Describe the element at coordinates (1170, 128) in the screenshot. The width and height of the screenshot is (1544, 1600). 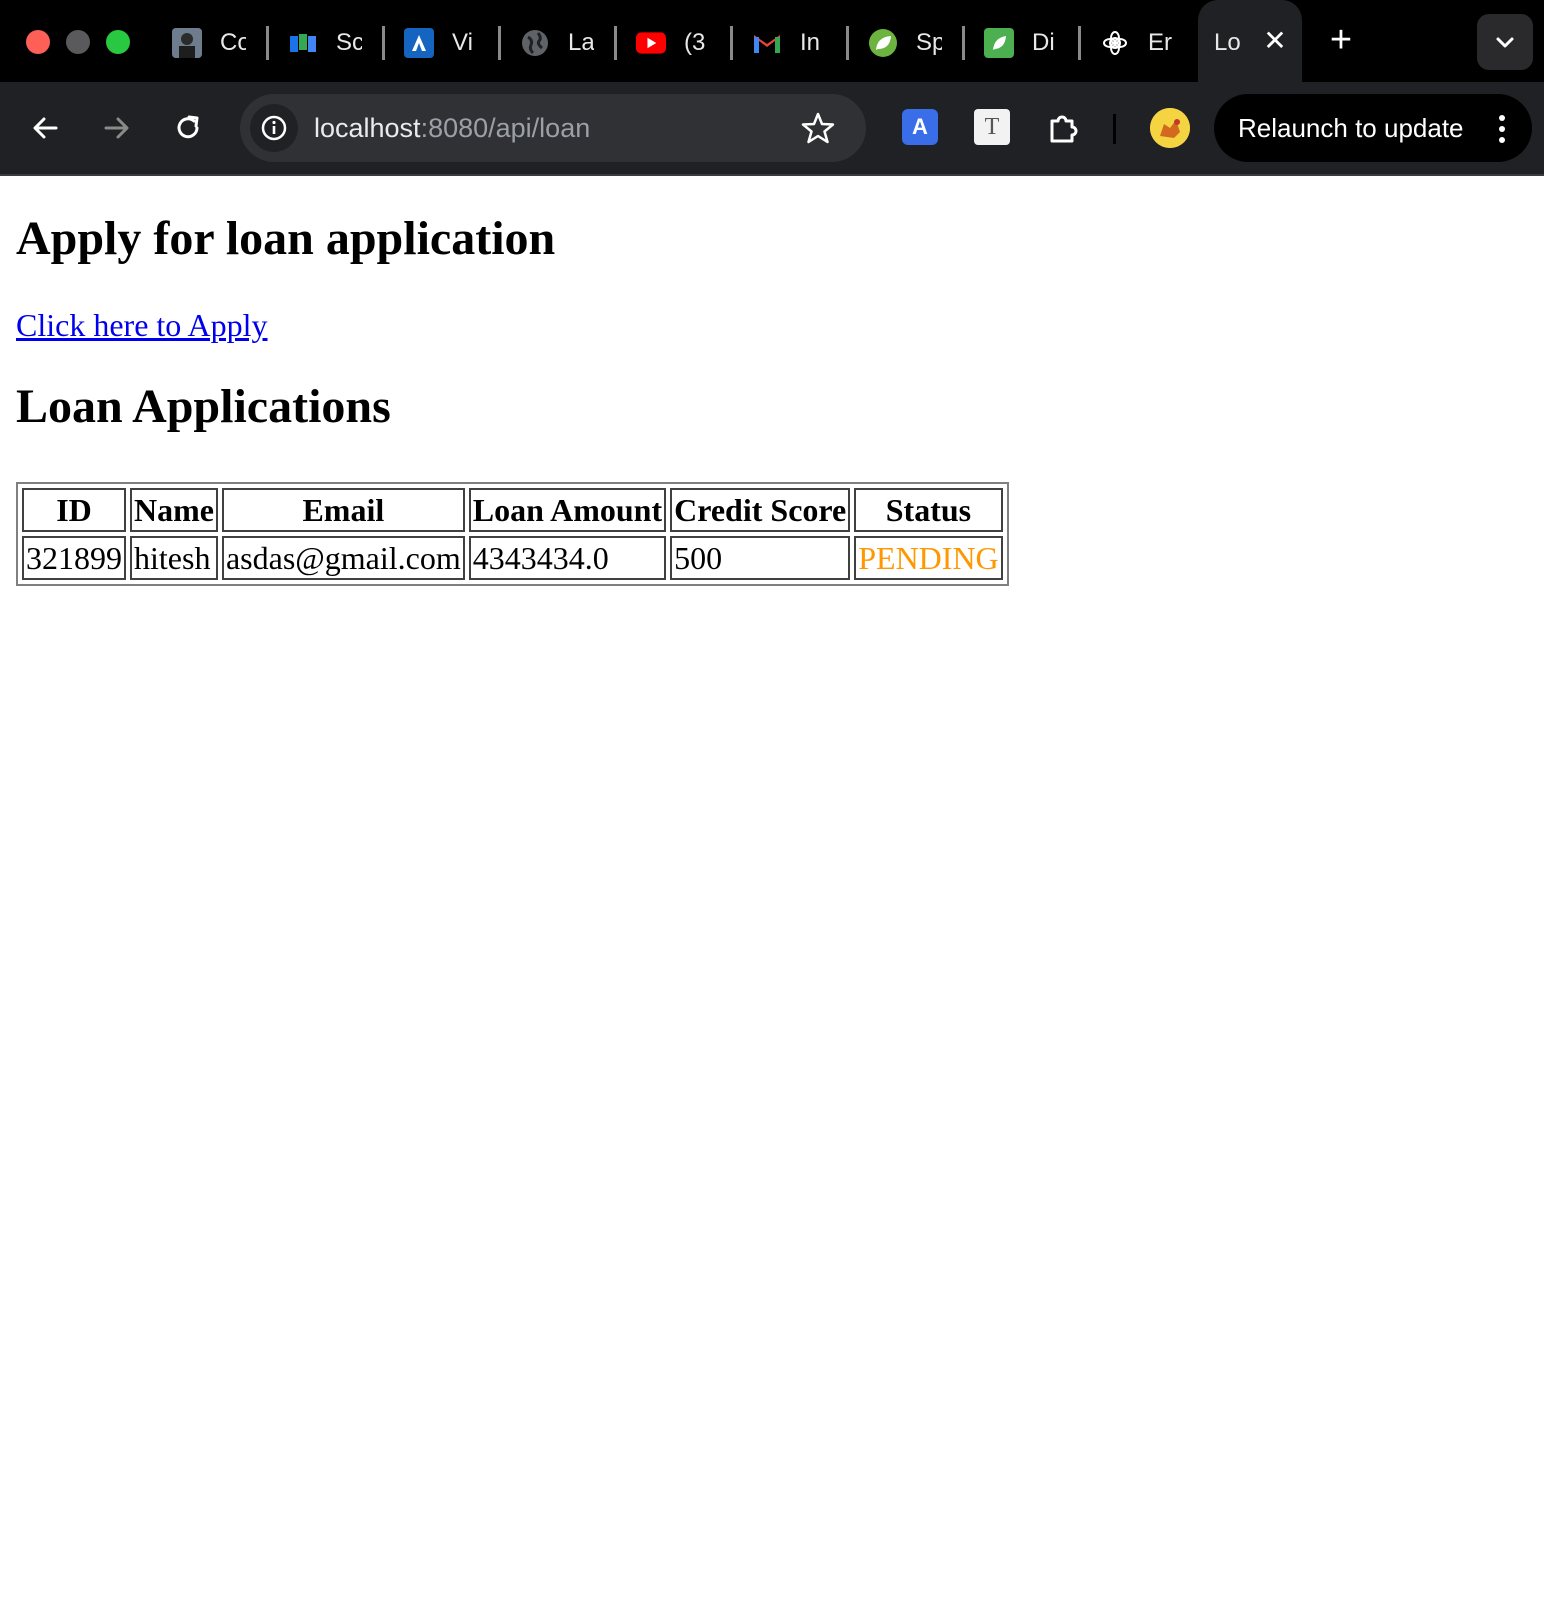
I see `profile-avatar-icon` at that location.